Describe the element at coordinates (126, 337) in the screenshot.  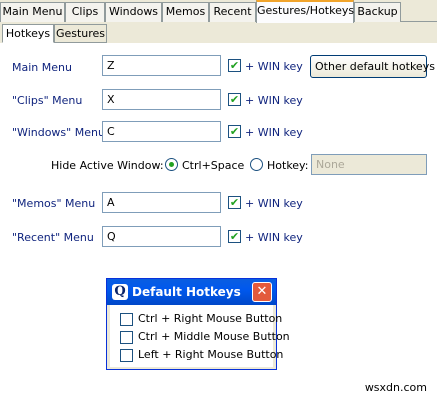
I see `ctrl-middle-mouse-checkbox` at that location.